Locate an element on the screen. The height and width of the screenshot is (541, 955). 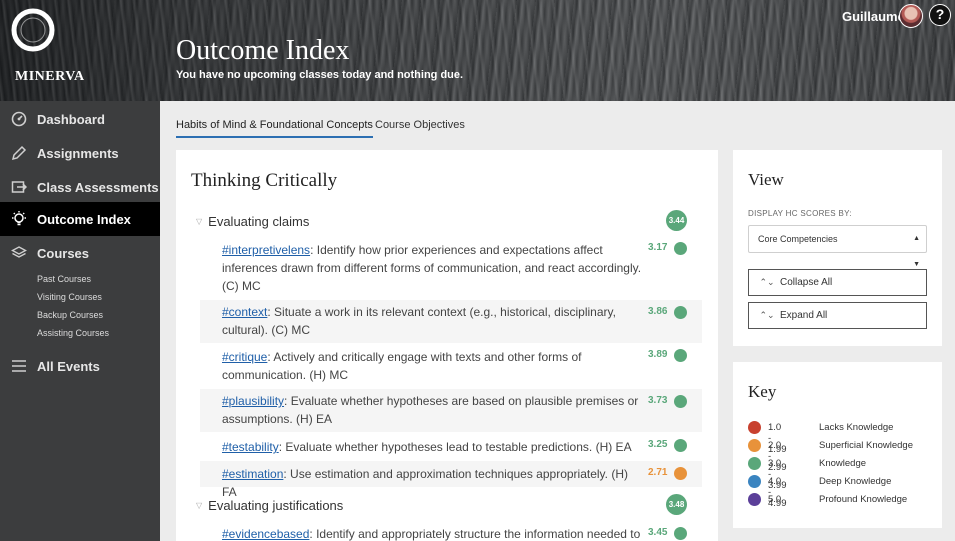
view-title: View is located at coordinates (766, 179).